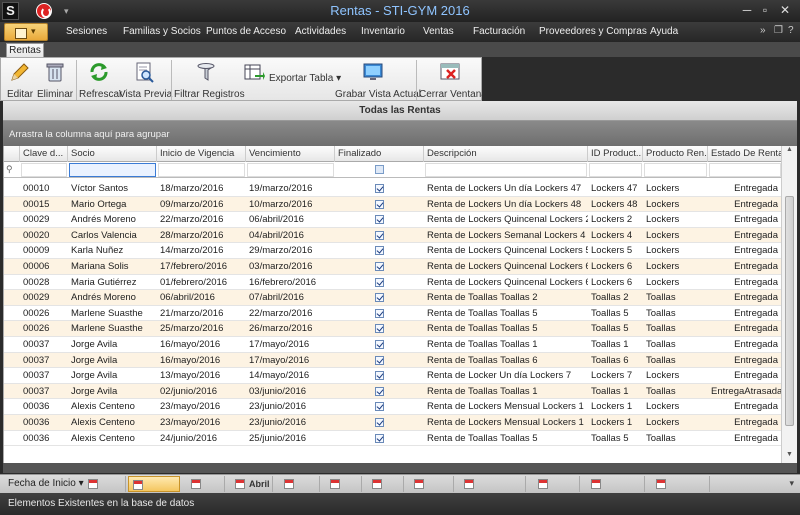  What do you see at coordinates (663, 376) in the screenshot?
I see `cell-producto: Lockers` at bounding box center [663, 376].